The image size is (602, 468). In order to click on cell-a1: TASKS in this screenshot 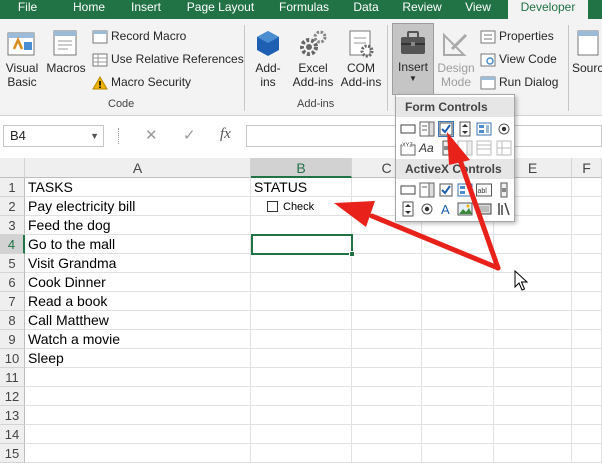, I will do `click(138, 187)`.